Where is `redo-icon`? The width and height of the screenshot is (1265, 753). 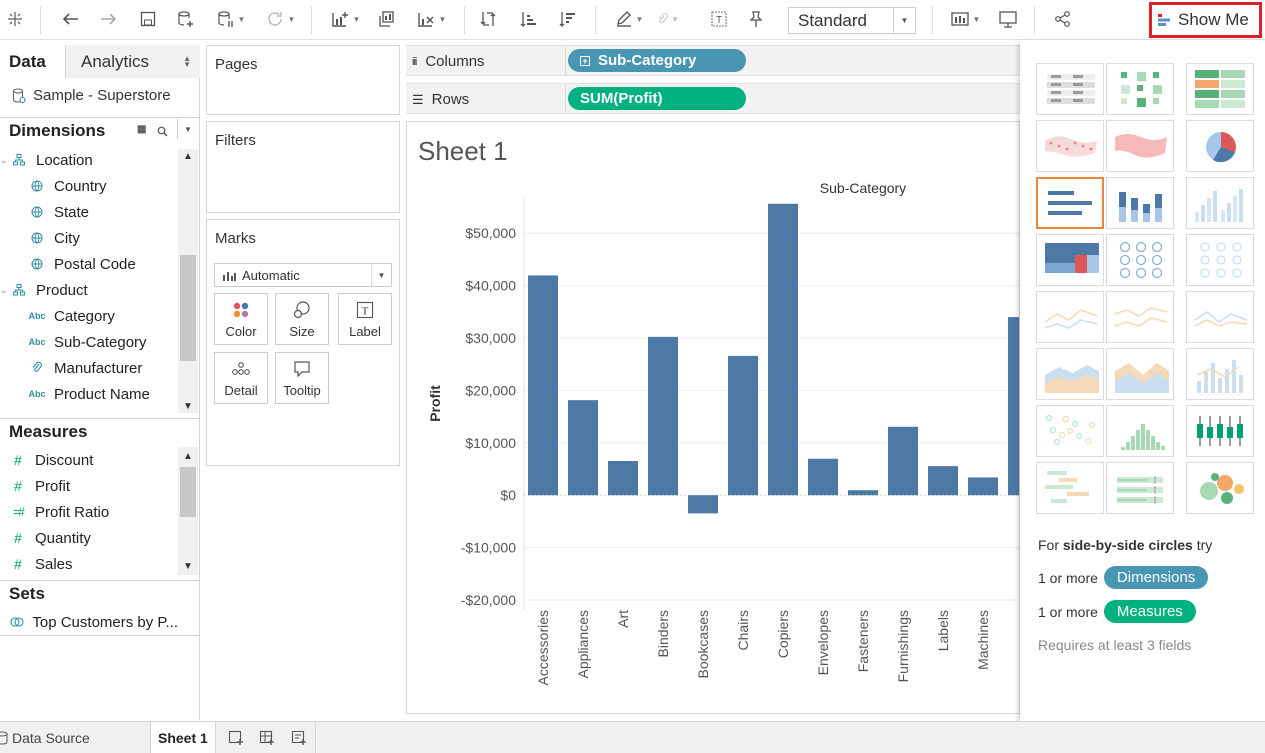
redo-icon is located at coordinates (109, 19).